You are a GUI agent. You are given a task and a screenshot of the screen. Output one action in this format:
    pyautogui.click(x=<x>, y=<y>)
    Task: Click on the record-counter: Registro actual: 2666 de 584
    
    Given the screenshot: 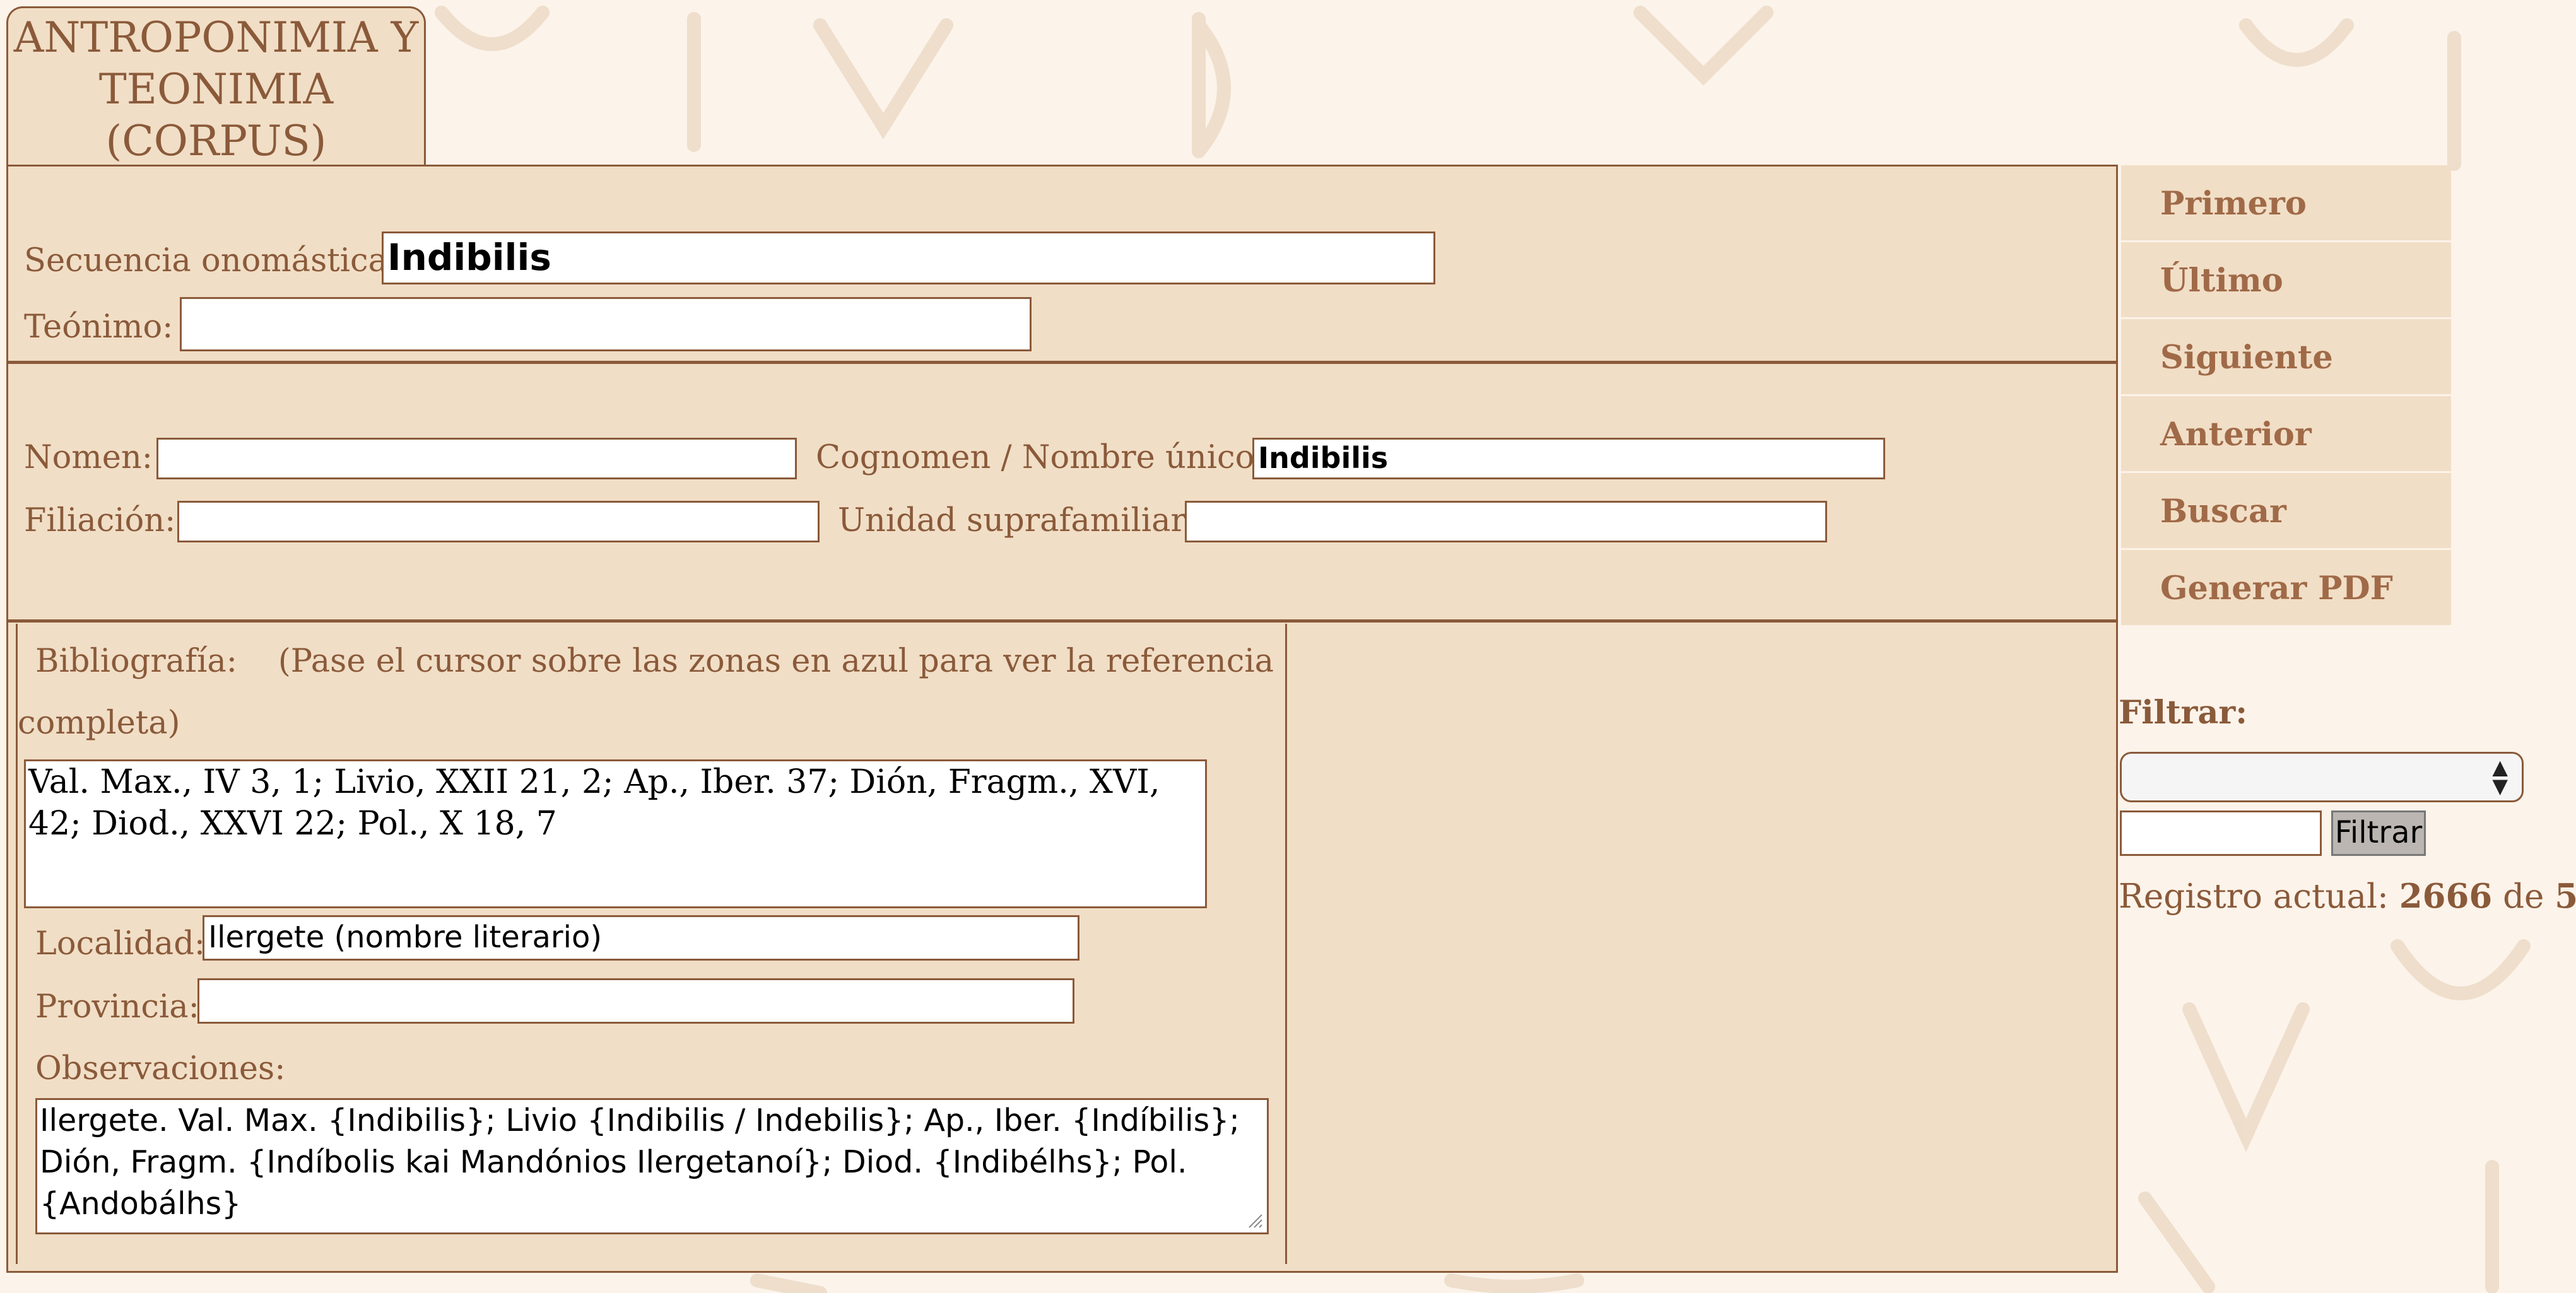 What is the action you would take?
    pyautogui.click(x=2347, y=896)
    